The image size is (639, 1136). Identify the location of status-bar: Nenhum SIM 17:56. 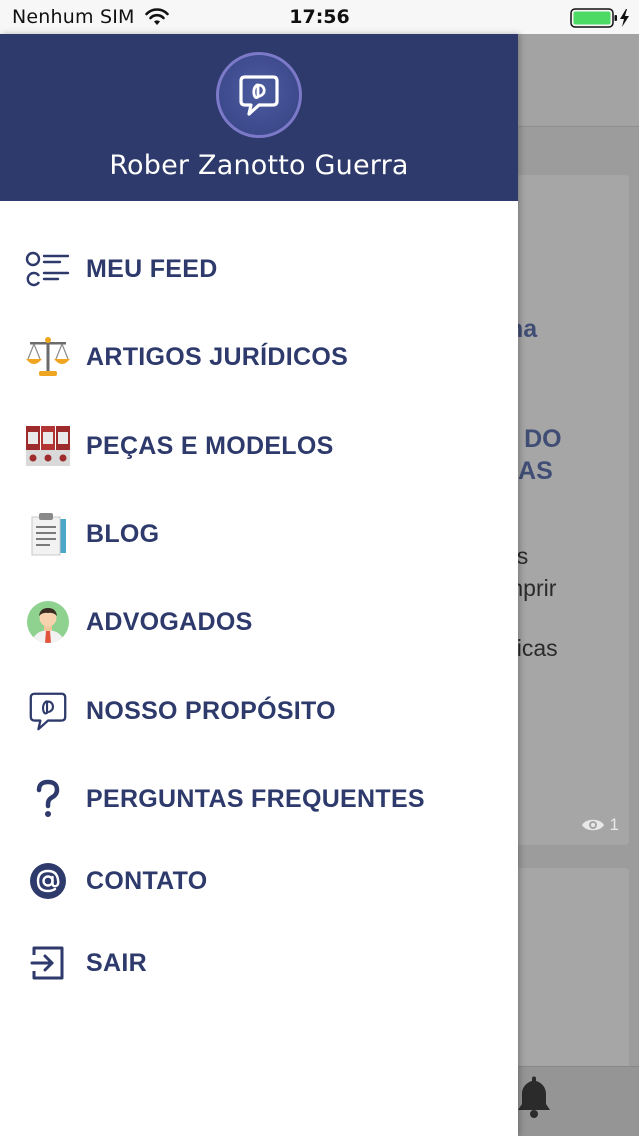
(319, 17).